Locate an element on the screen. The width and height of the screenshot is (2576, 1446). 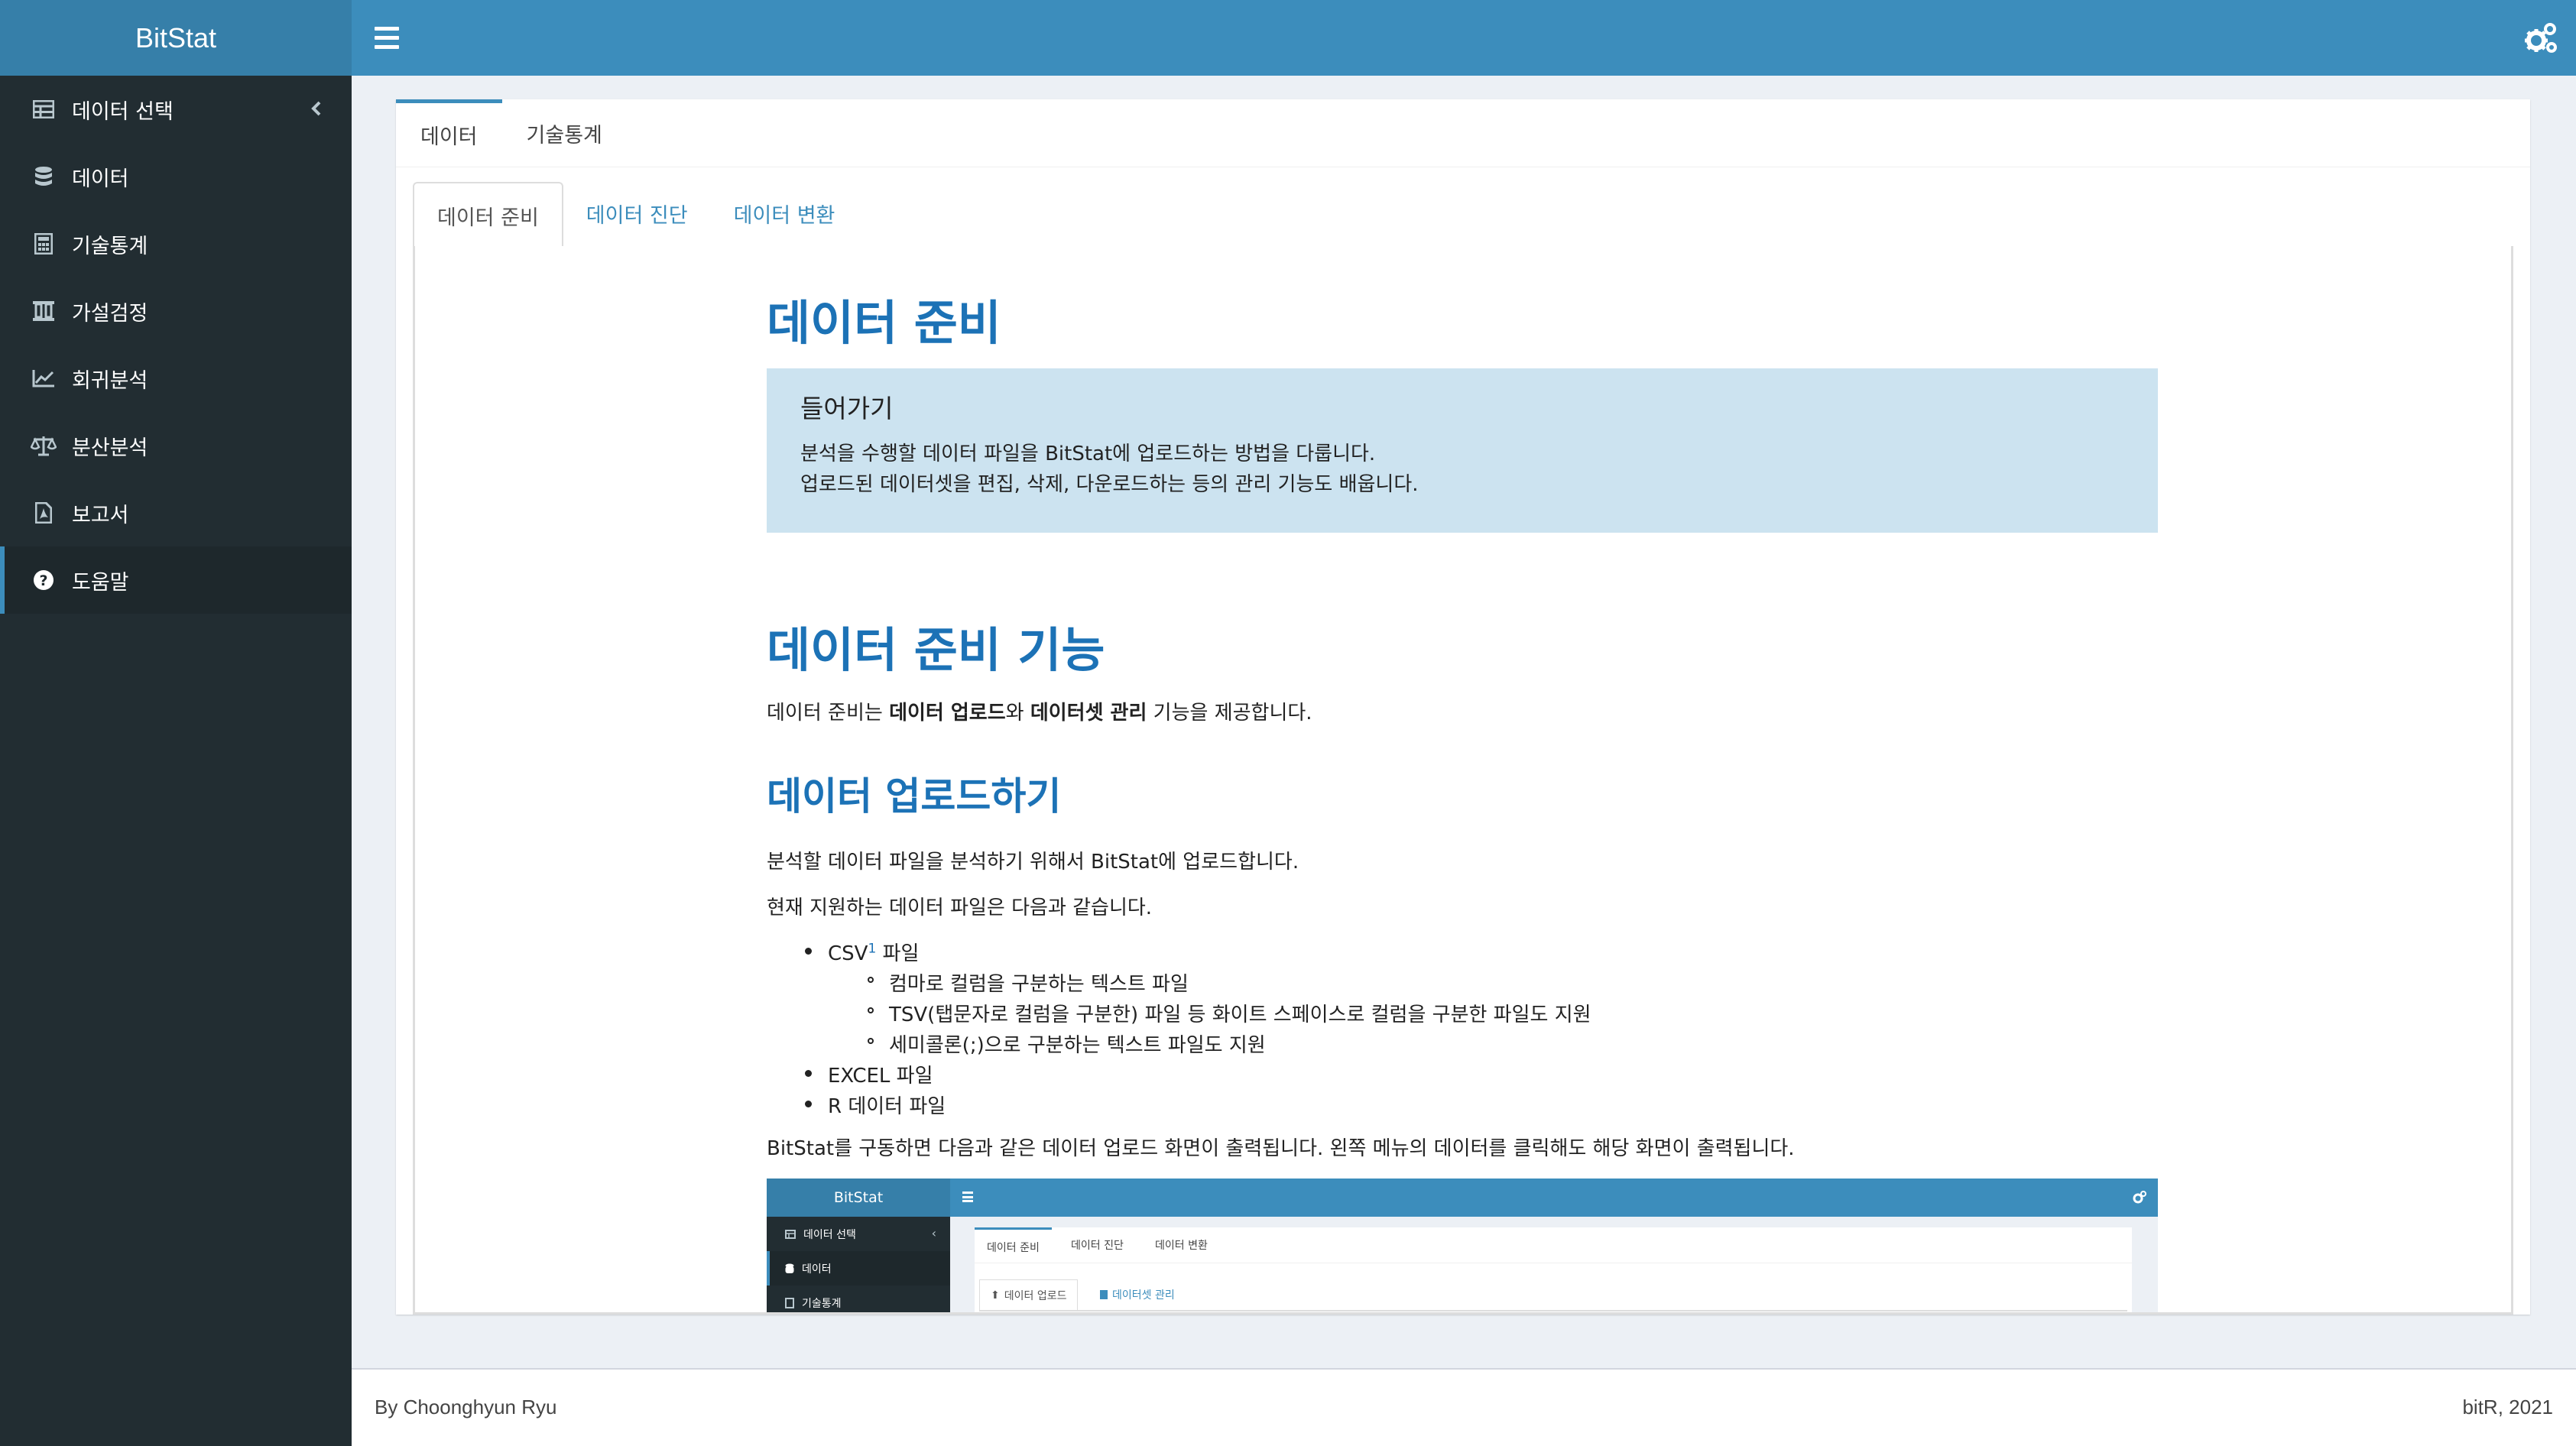
sidebar-item-label: 보고서 is located at coordinates (100, 515).